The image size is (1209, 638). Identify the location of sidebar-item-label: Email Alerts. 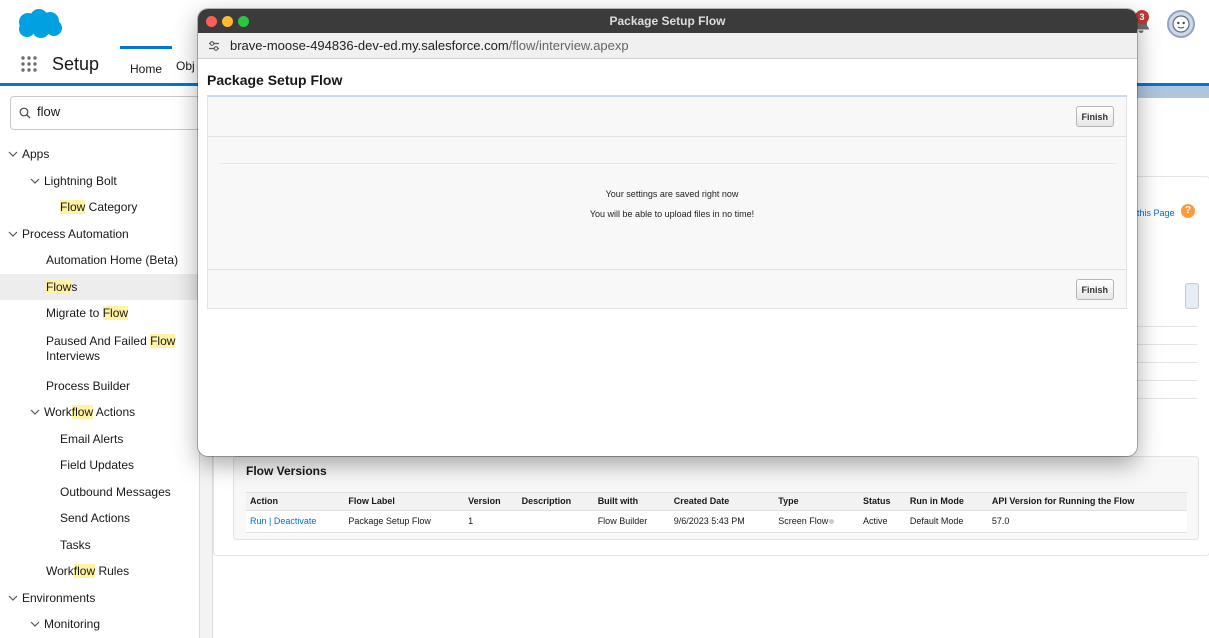
(92, 438).